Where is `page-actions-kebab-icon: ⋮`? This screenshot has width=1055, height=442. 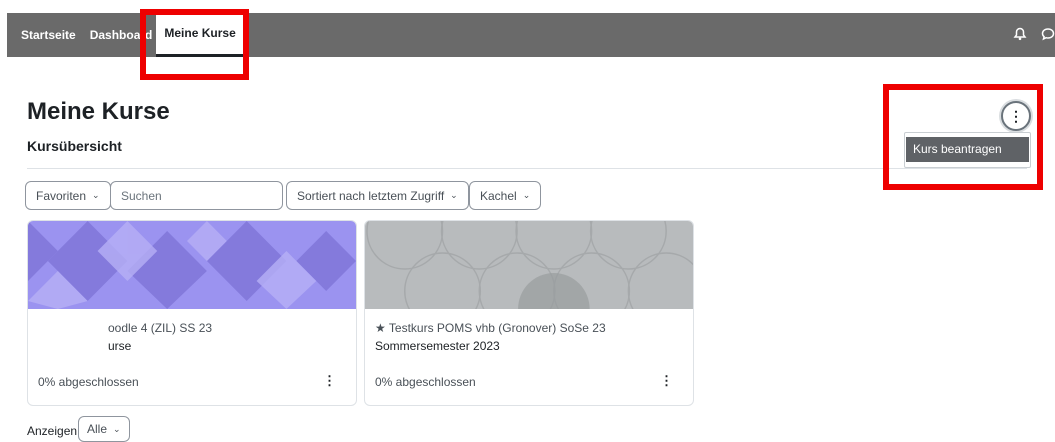
page-actions-kebab-icon: ⋮ is located at coordinates (1016, 116).